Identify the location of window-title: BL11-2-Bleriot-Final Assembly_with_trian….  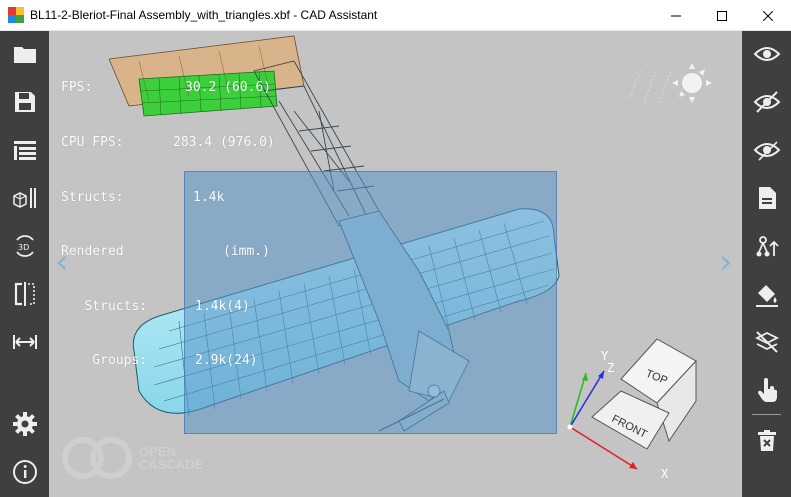
(204, 15).